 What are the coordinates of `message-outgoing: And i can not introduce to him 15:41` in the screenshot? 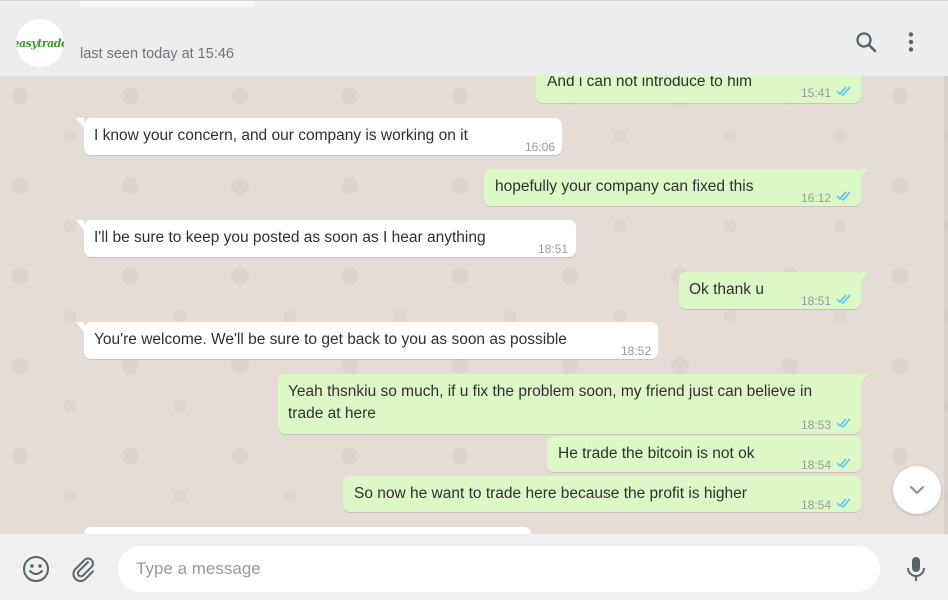 It's located at (698, 89).